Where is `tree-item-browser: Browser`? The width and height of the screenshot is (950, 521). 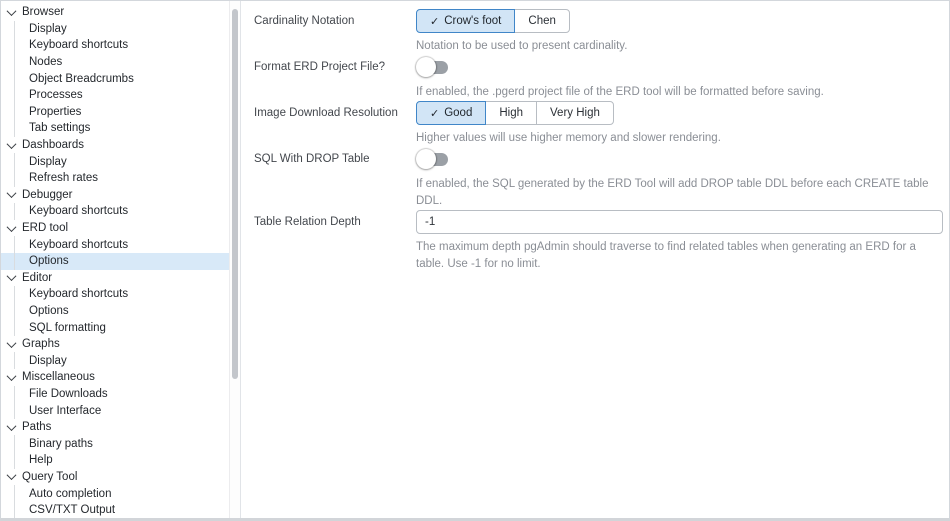 tree-item-browser: Browser is located at coordinates (115, 12).